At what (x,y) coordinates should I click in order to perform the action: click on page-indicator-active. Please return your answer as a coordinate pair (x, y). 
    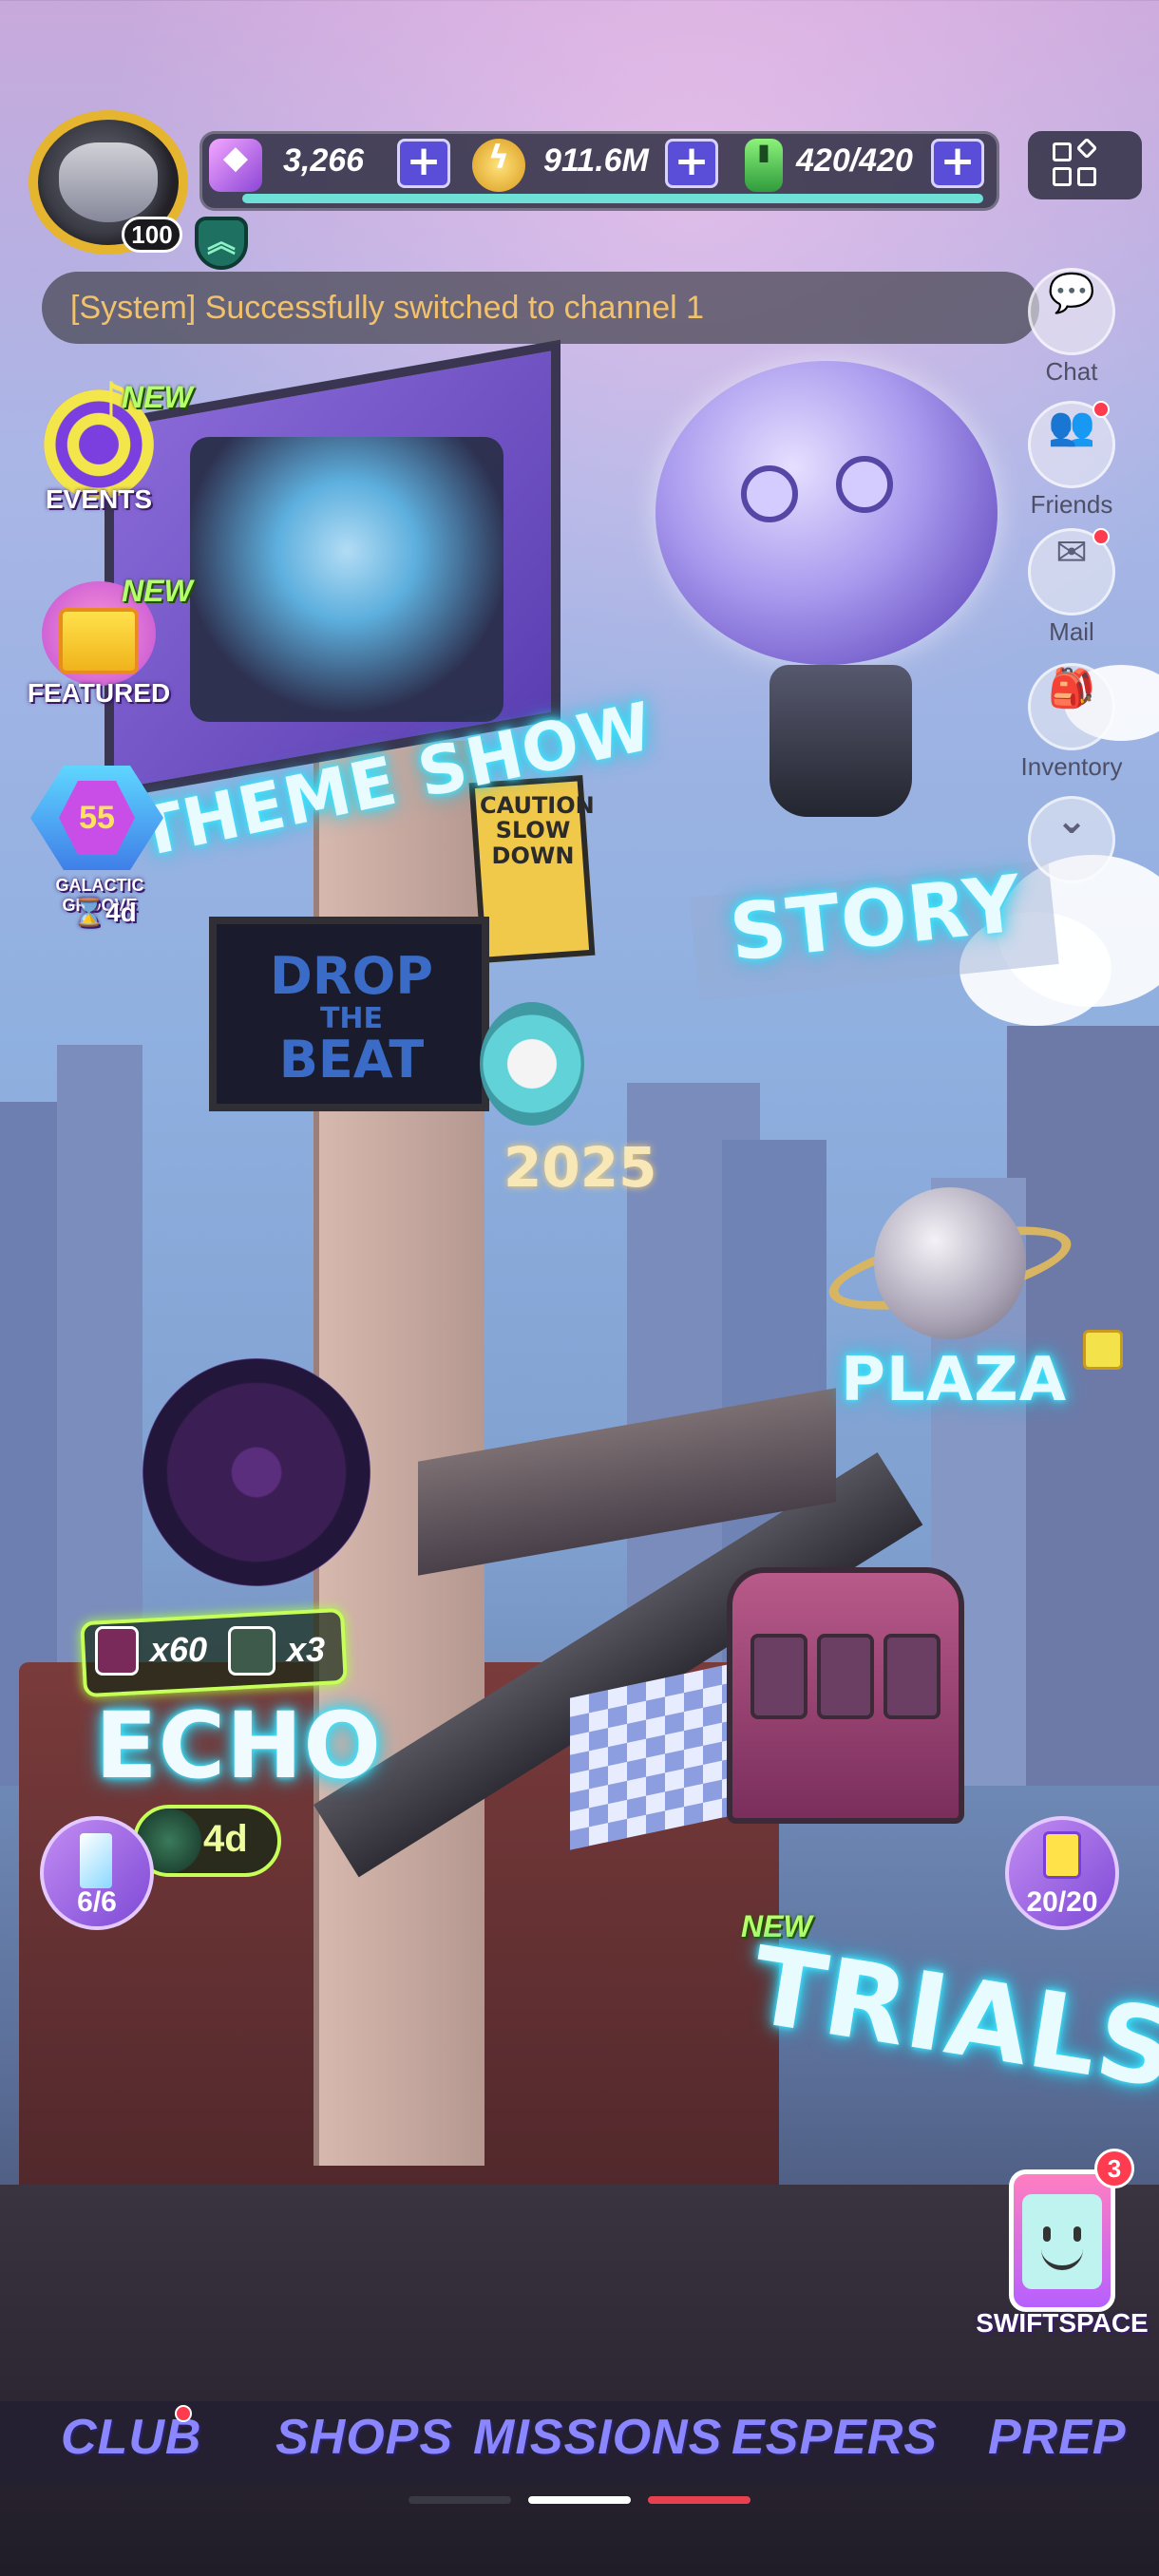
    Looking at the image, I should click on (579, 2500).